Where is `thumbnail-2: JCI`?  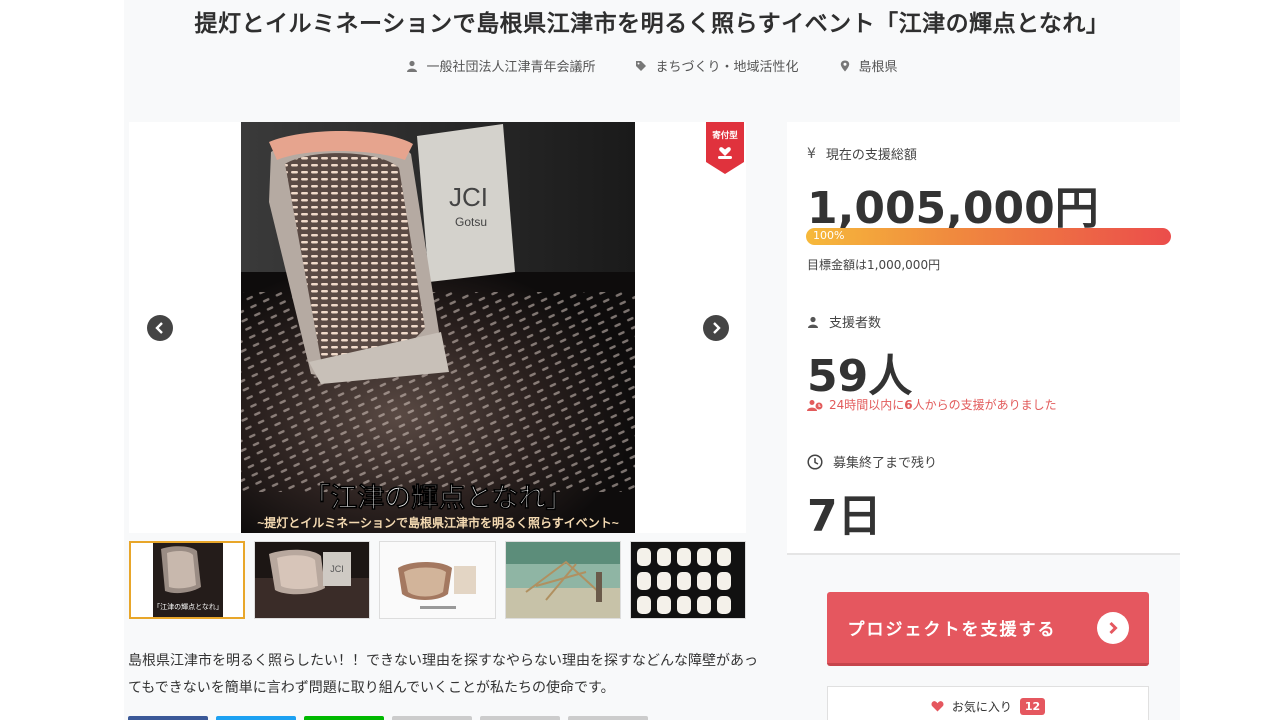
thumbnail-2: JCI is located at coordinates (312, 580).